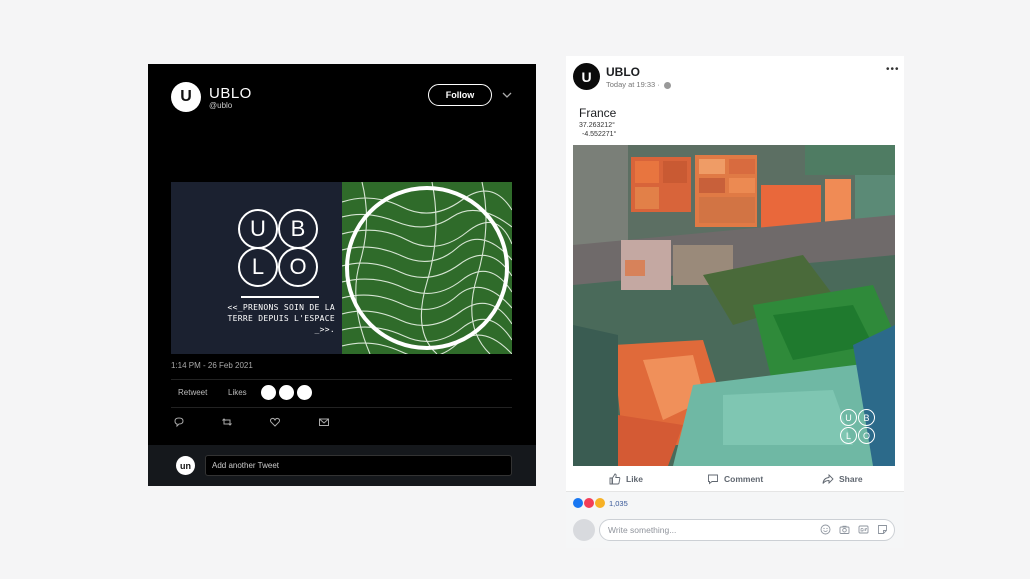  What do you see at coordinates (599, 134) in the screenshot?
I see `longitude: -4.552271°` at bounding box center [599, 134].